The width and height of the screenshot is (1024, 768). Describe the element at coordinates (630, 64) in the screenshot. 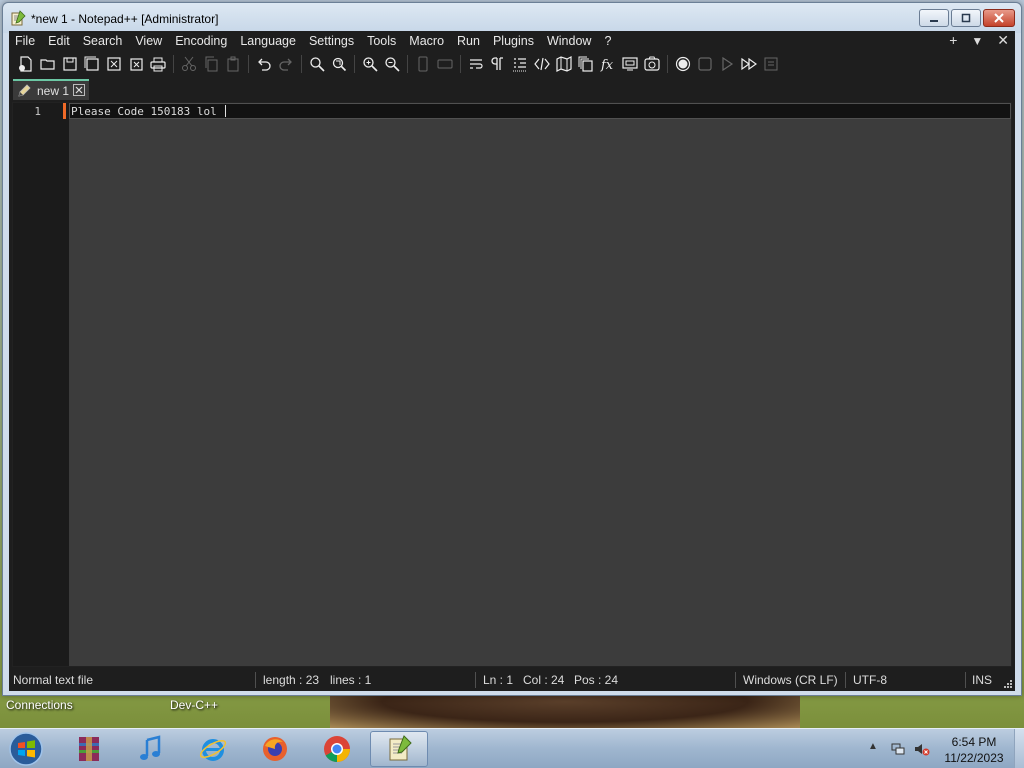

I see `folder-workspace-icon` at that location.